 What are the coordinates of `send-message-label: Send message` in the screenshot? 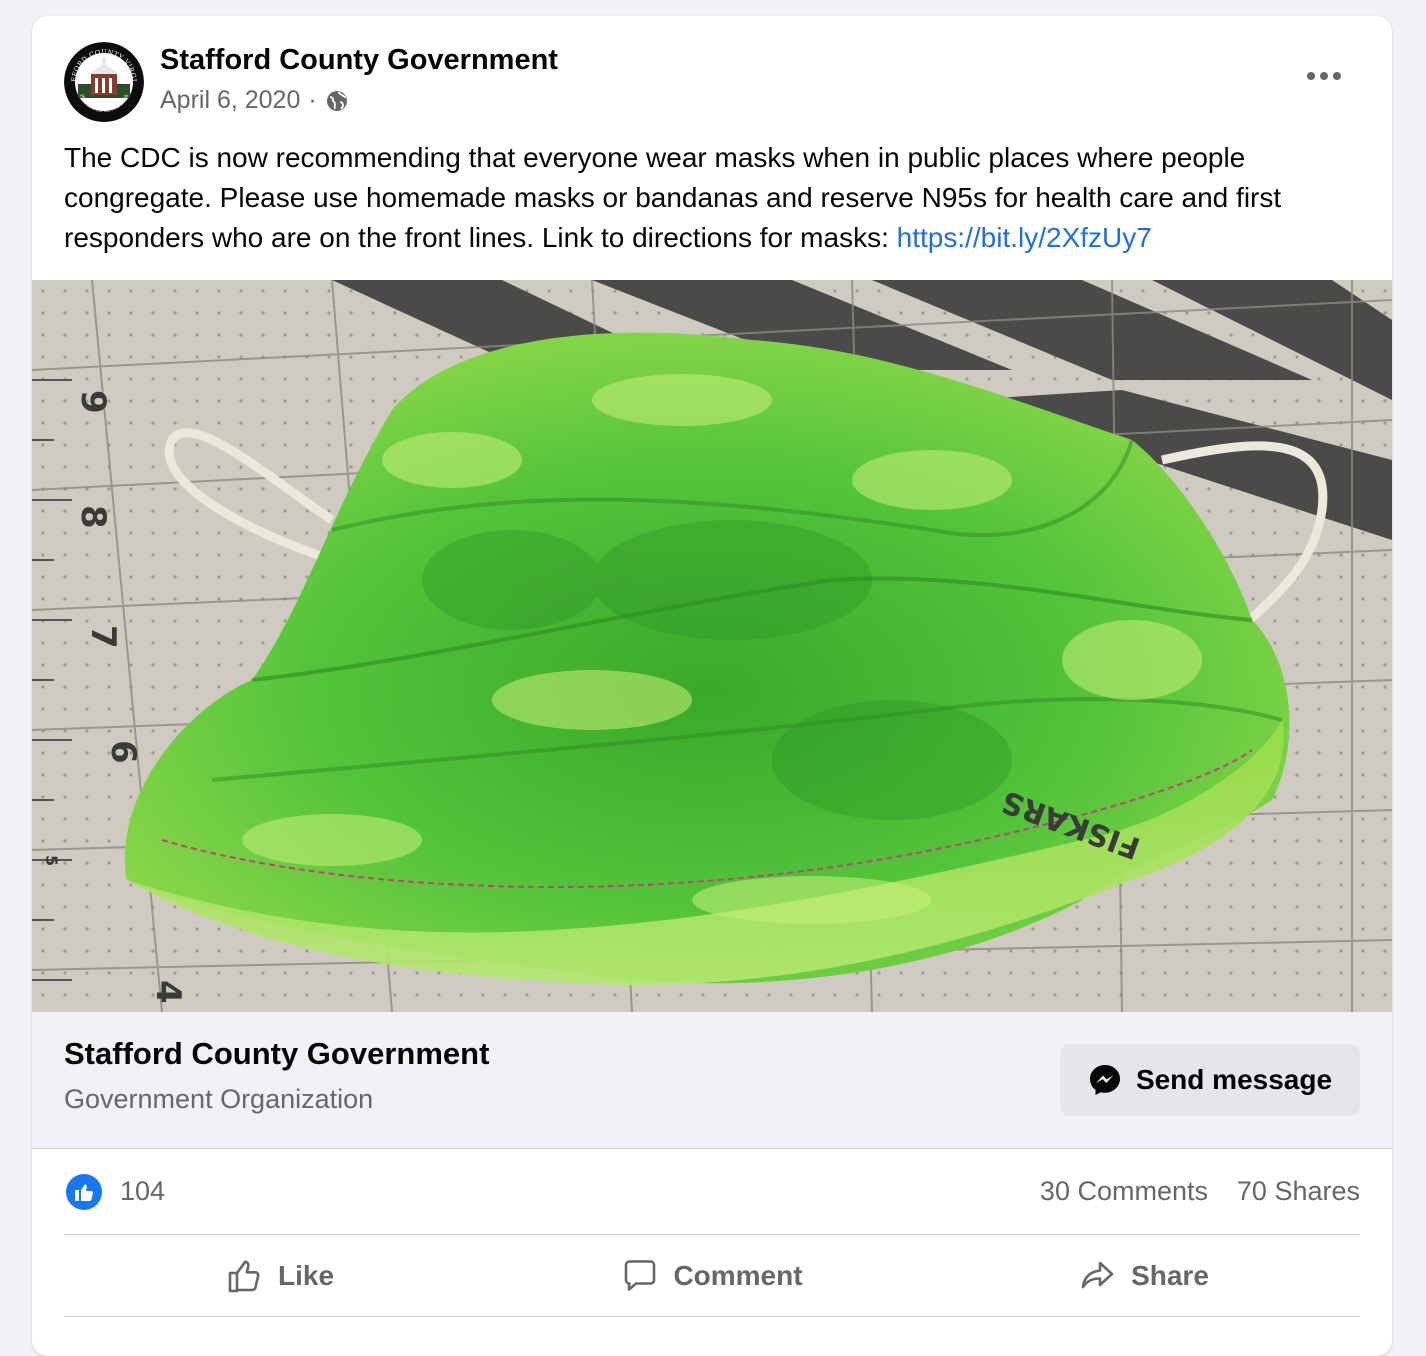 It's located at (1234, 1079).